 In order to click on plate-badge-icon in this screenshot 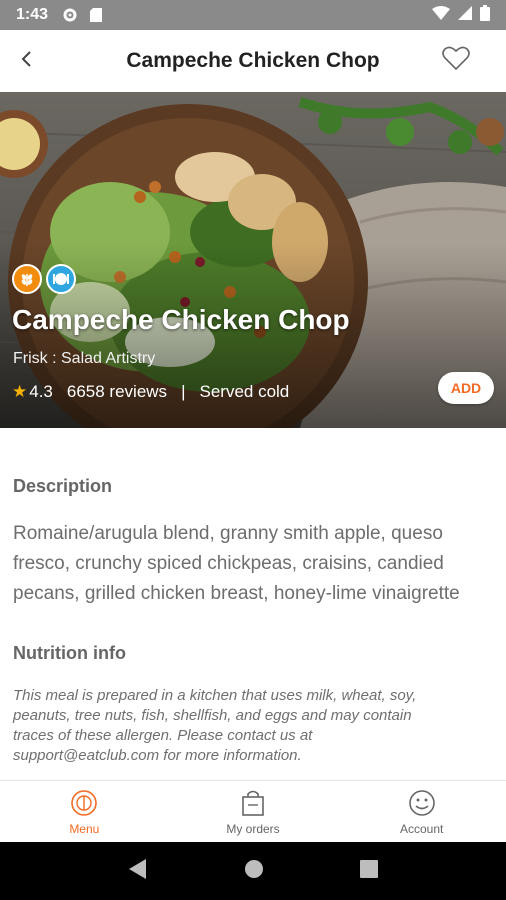, I will do `click(61, 279)`.